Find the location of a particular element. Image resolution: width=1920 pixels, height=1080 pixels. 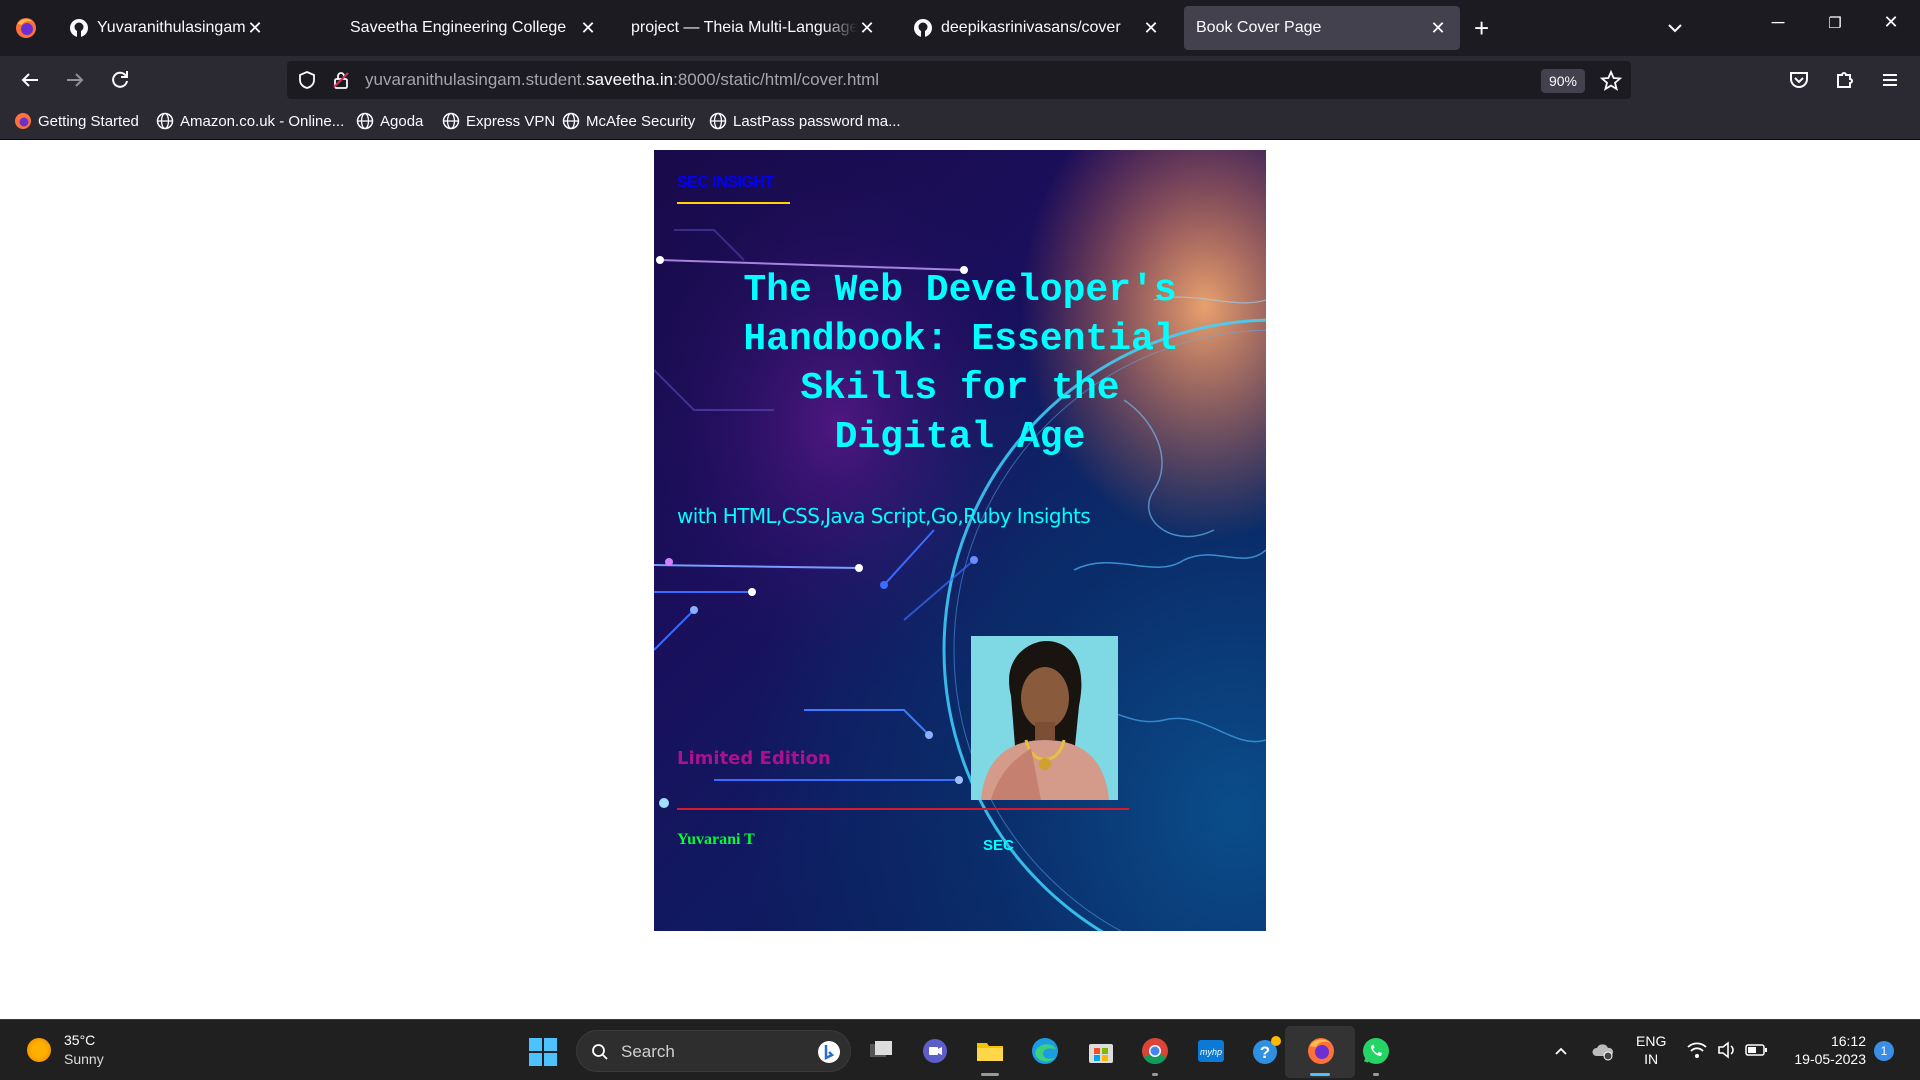

weather-condition: Sunny is located at coordinates (84, 1059).